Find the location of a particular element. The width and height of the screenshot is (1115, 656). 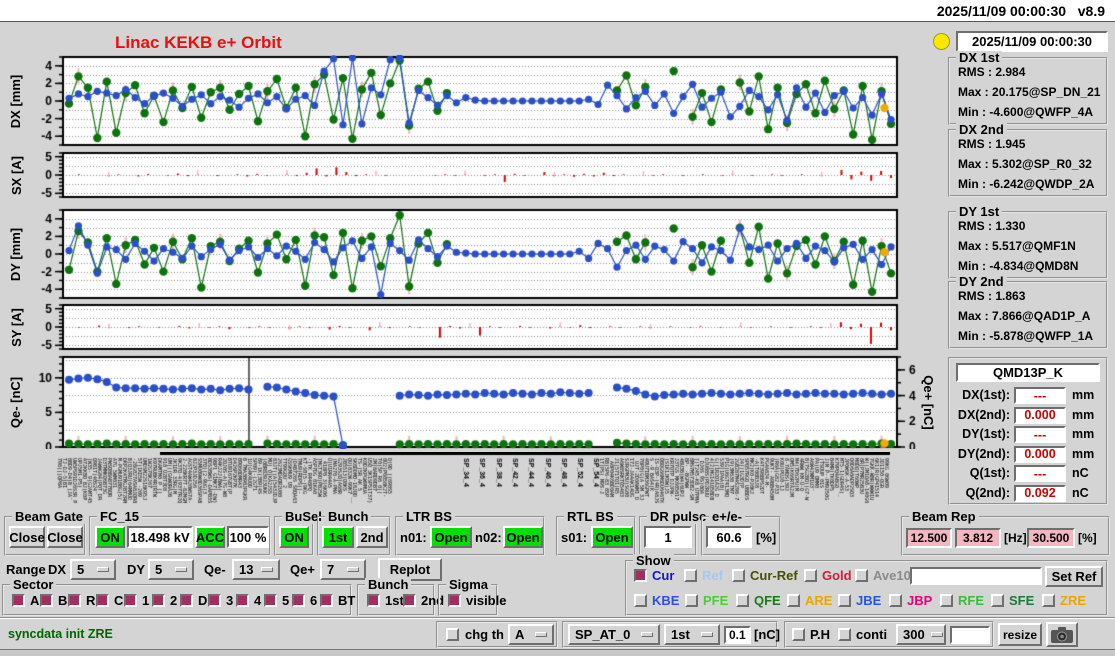

show-cur: Cur is located at coordinates (654, 575).